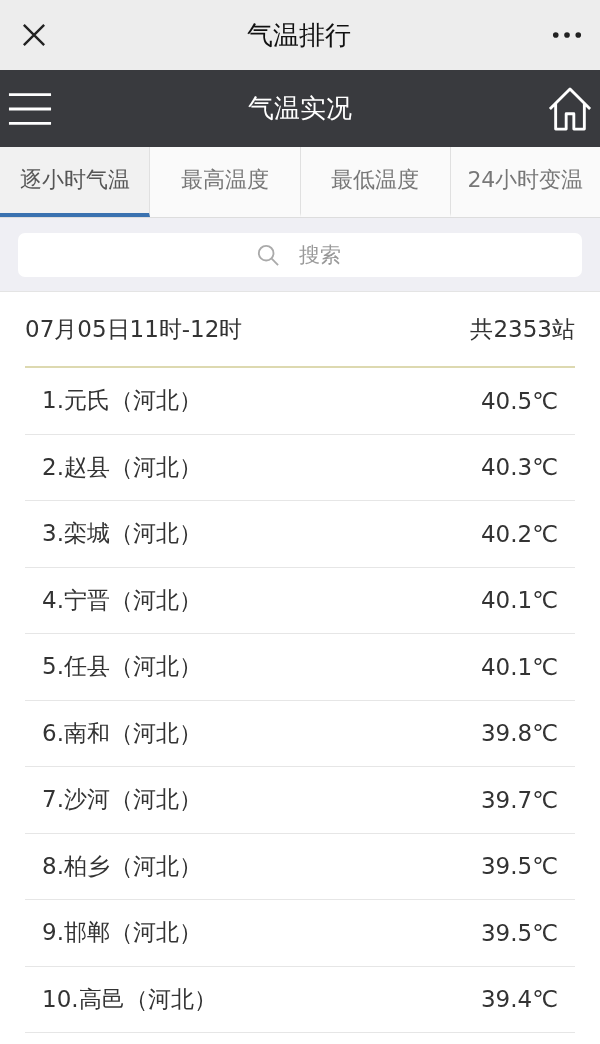 Image resolution: width=600 pixels, height=1044 pixels. What do you see at coordinates (122, 667) in the screenshot?
I see `station-name: 5.任县（河北）` at bounding box center [122, 667].